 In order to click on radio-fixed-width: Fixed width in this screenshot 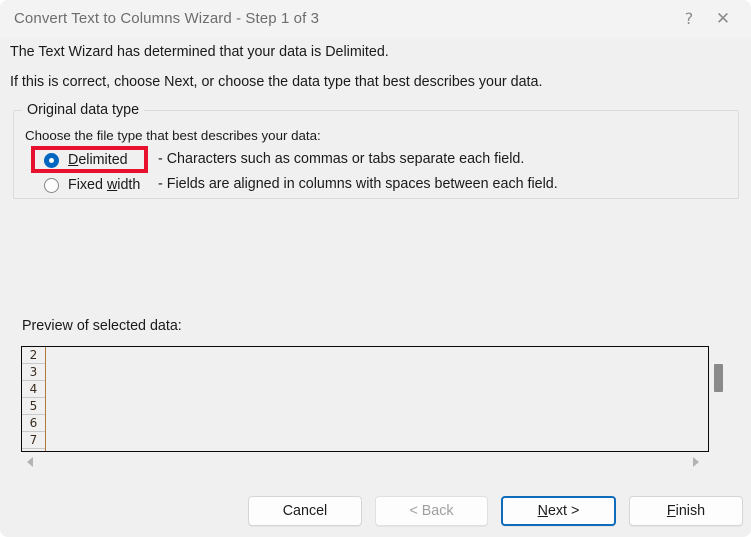, I will do `click(92, 185)`.